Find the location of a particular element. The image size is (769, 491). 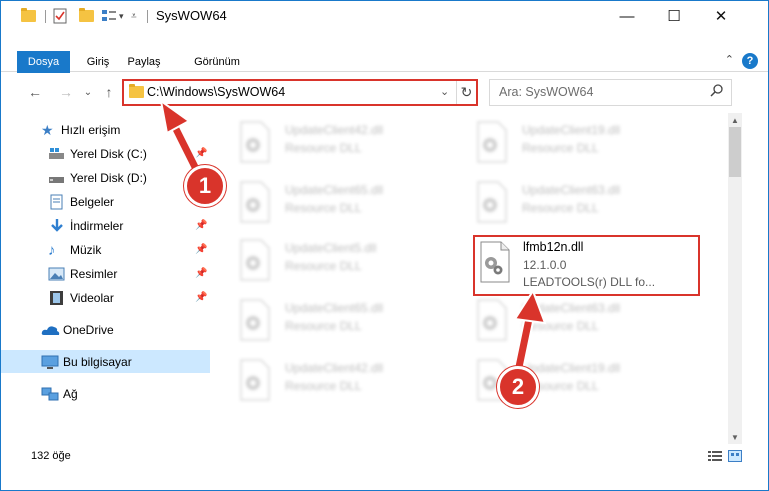

up-button: ↑ is located at coordinates (109, 92).